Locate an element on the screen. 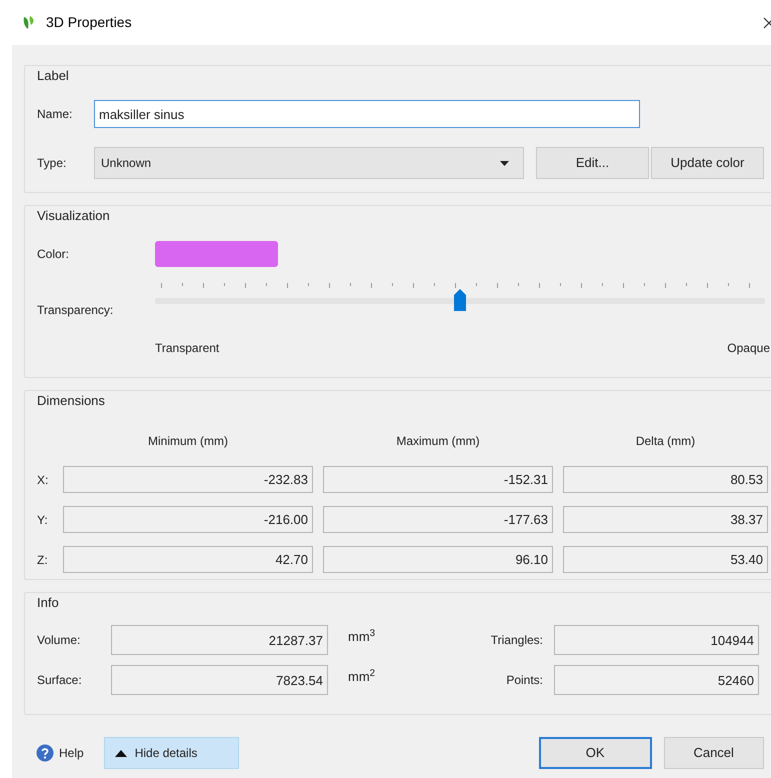 The image size is (771, 778). field-label: Points: is located at coordinates (524, 680).